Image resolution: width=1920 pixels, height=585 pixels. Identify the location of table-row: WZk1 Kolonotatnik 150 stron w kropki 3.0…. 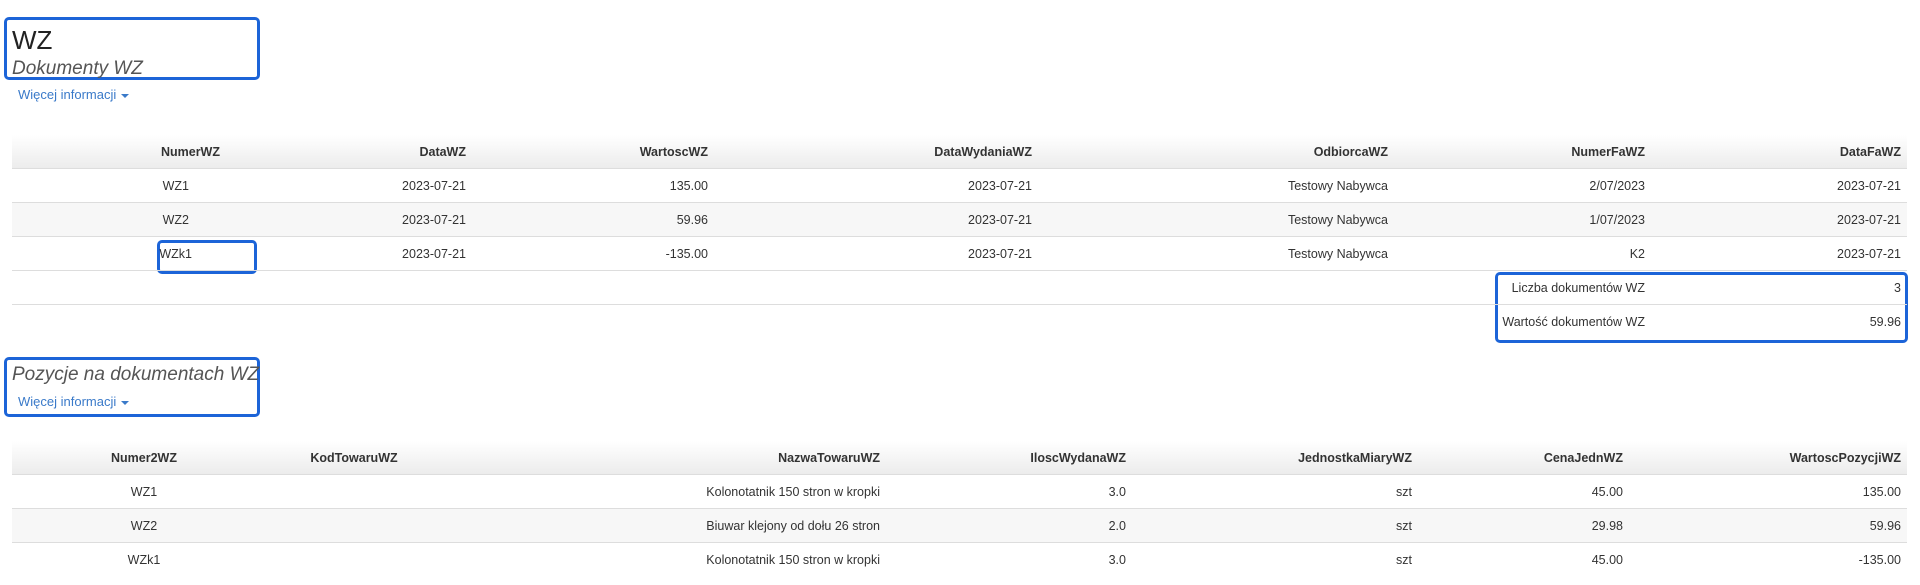
(959, 560).